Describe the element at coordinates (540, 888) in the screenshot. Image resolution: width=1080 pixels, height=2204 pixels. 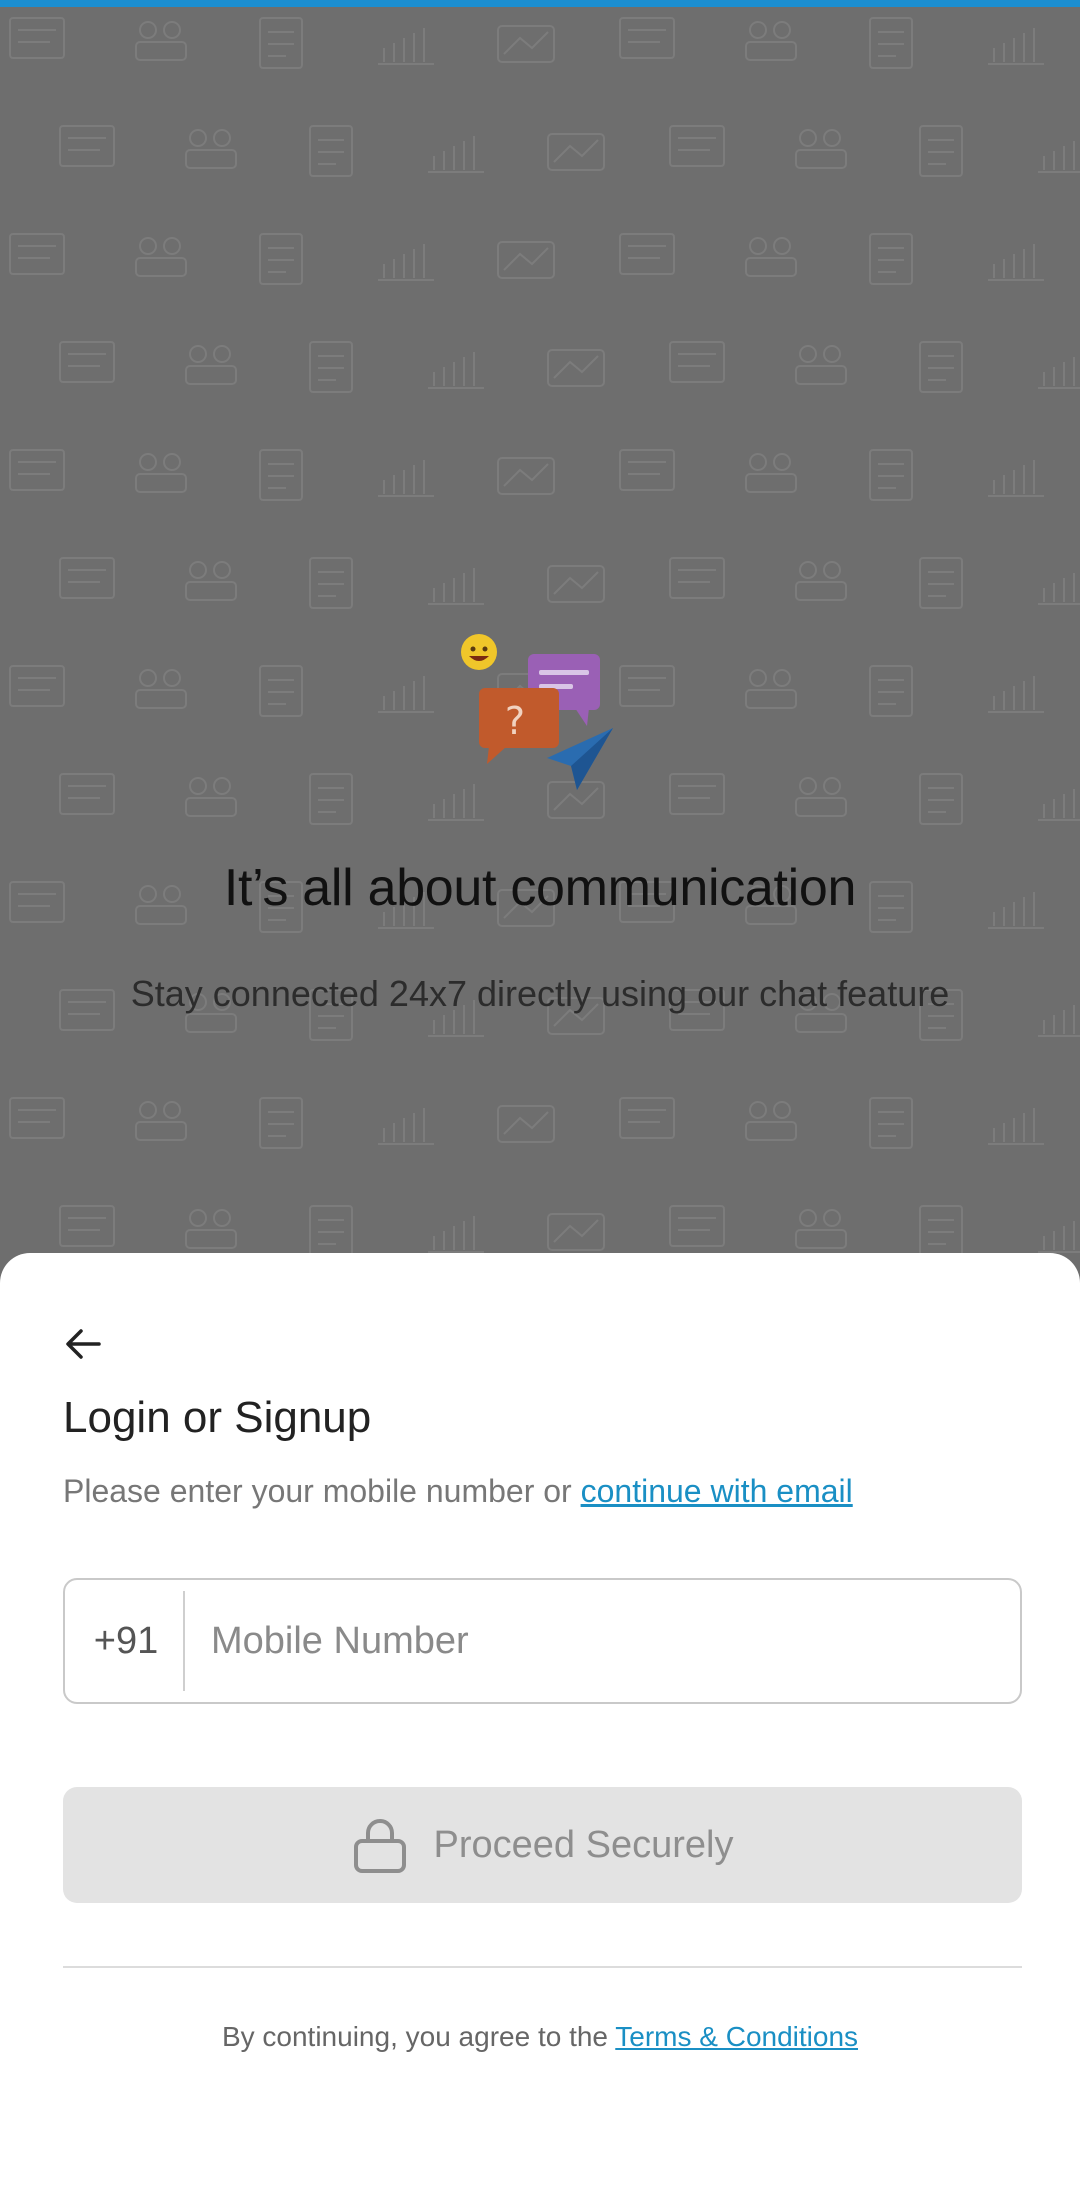
I see `hero-title: It’s all about communication` at that location.